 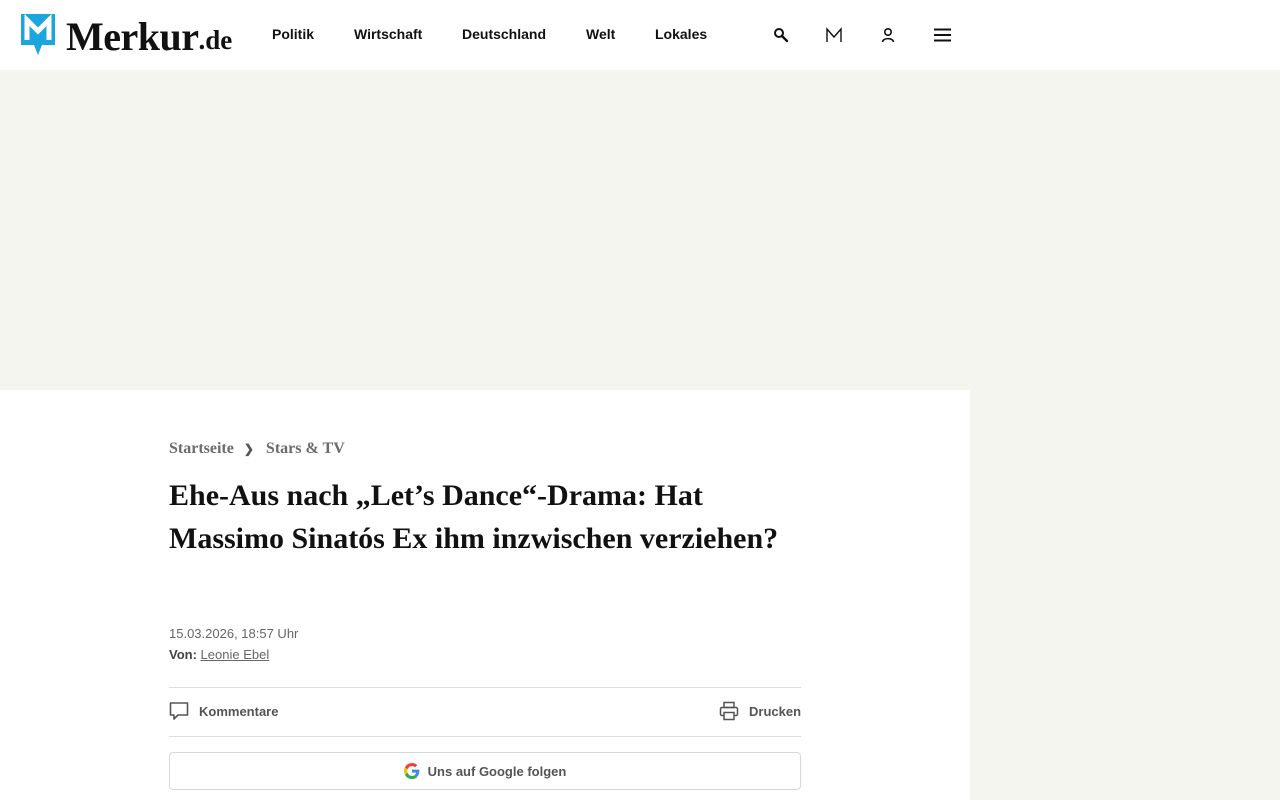 I want to click on divider-bottom, so click(x=485, y=736).